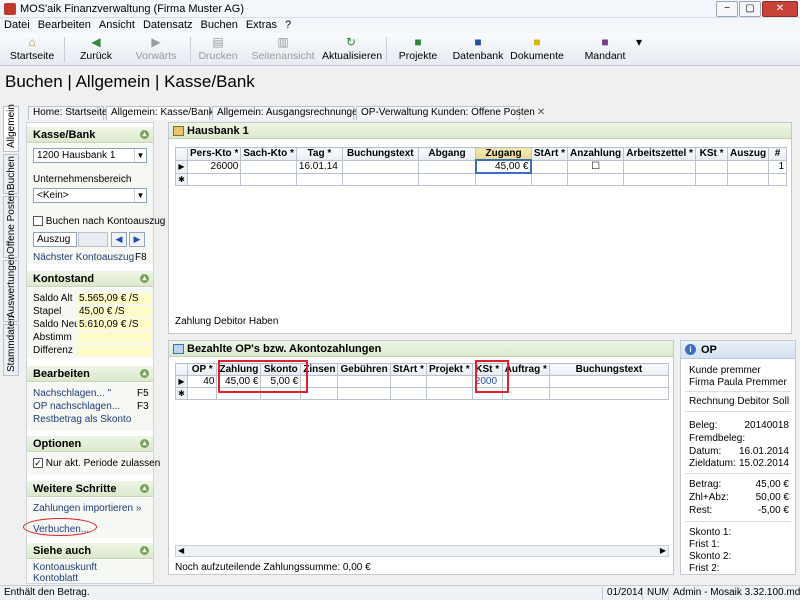 This screenshot has height=600, width=800. I want to click on checkbox-icon, so click(38, 221).